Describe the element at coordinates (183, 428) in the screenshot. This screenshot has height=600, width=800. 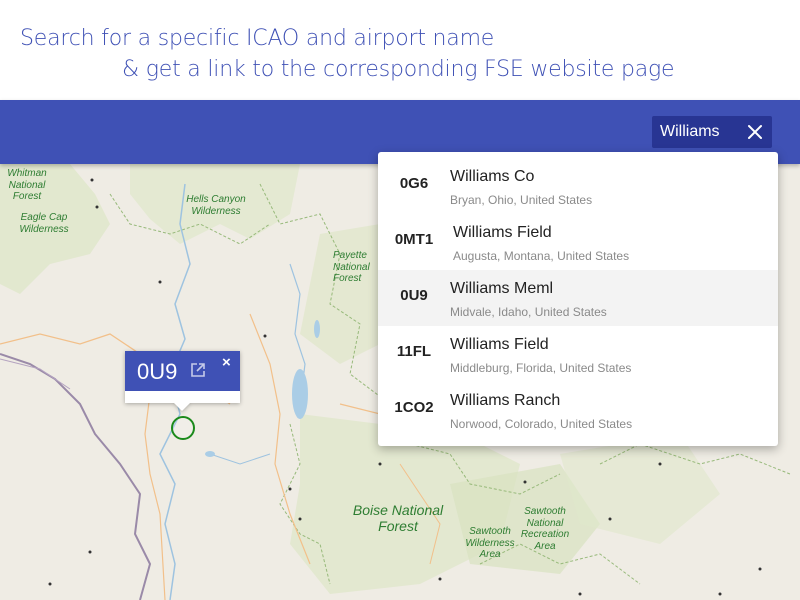
I see `airport-marker` at that location.